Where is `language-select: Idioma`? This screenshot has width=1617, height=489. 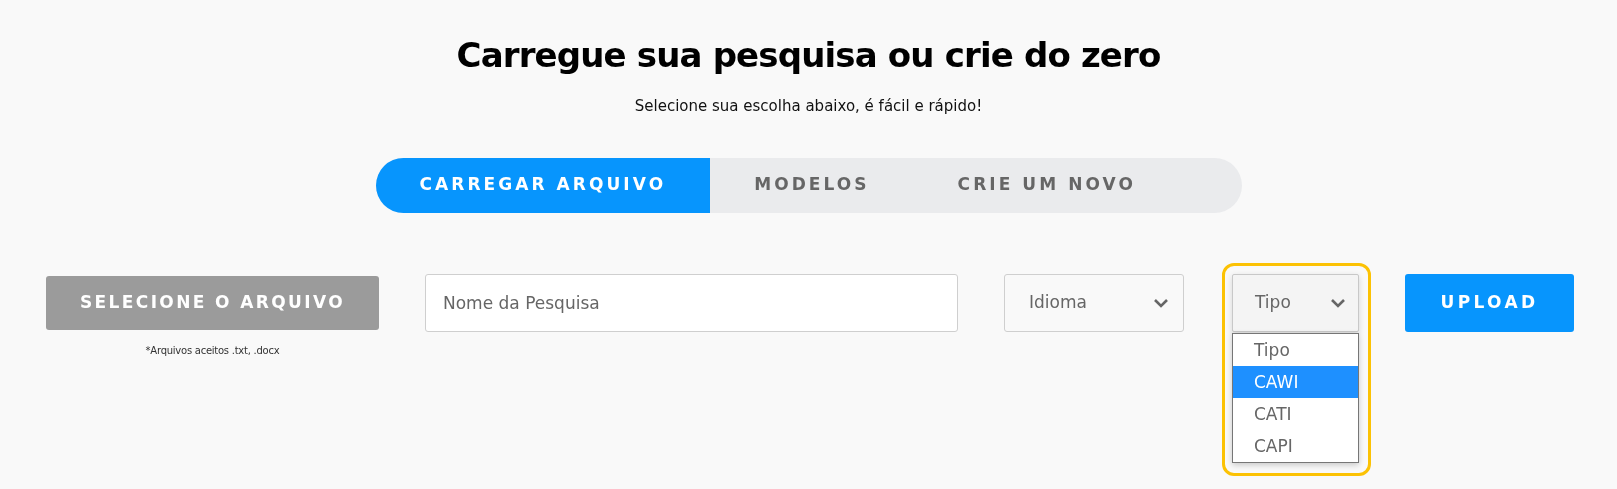 language-select: Idioma is located at coordinates (1094, 302).